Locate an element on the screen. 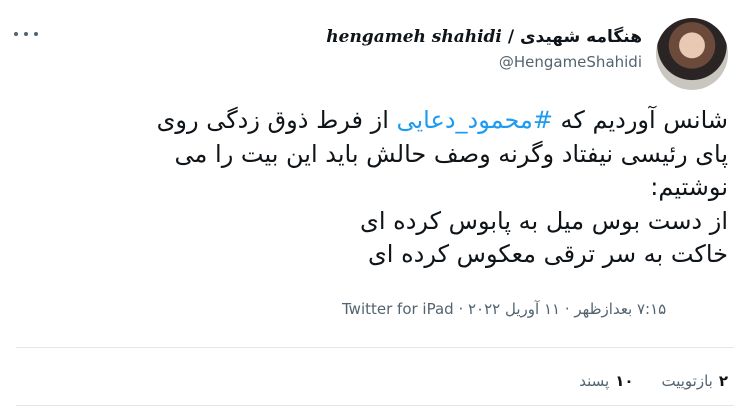 This screenshot has height=406, width=750. tweet-source: Twitter for iPad is located at coordinates (398, 309).